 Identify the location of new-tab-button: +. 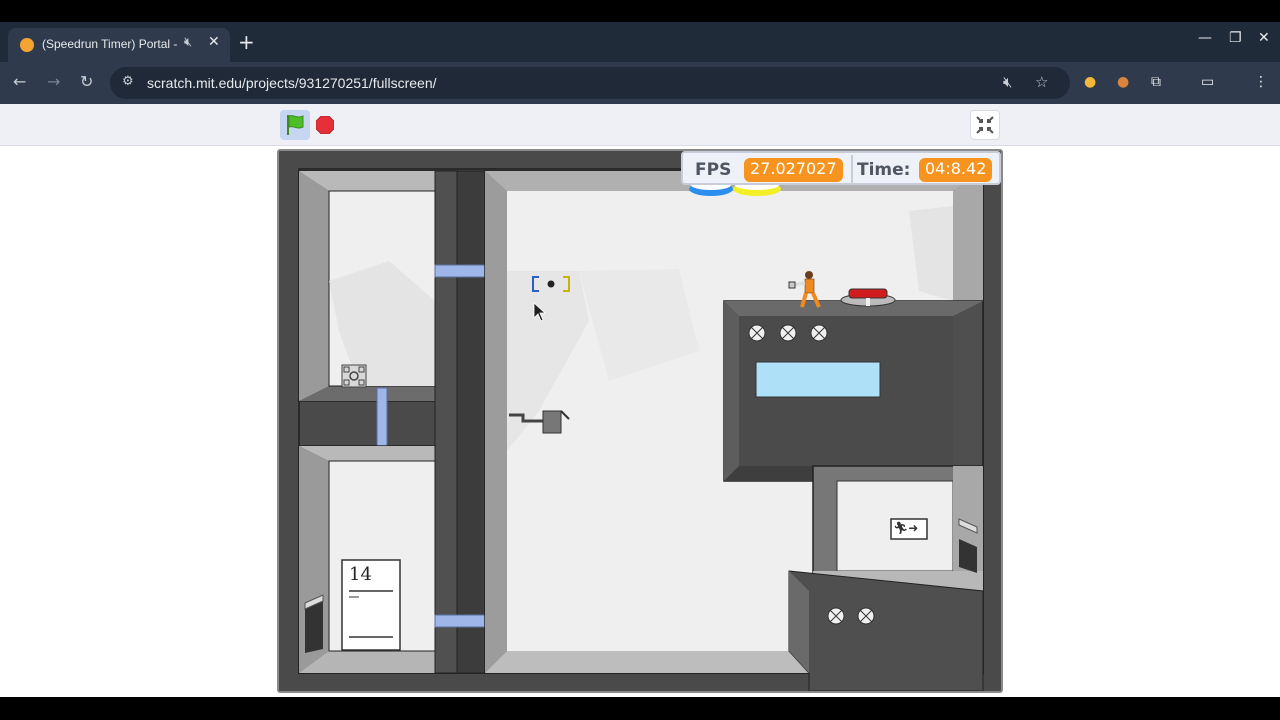
(246, 42).